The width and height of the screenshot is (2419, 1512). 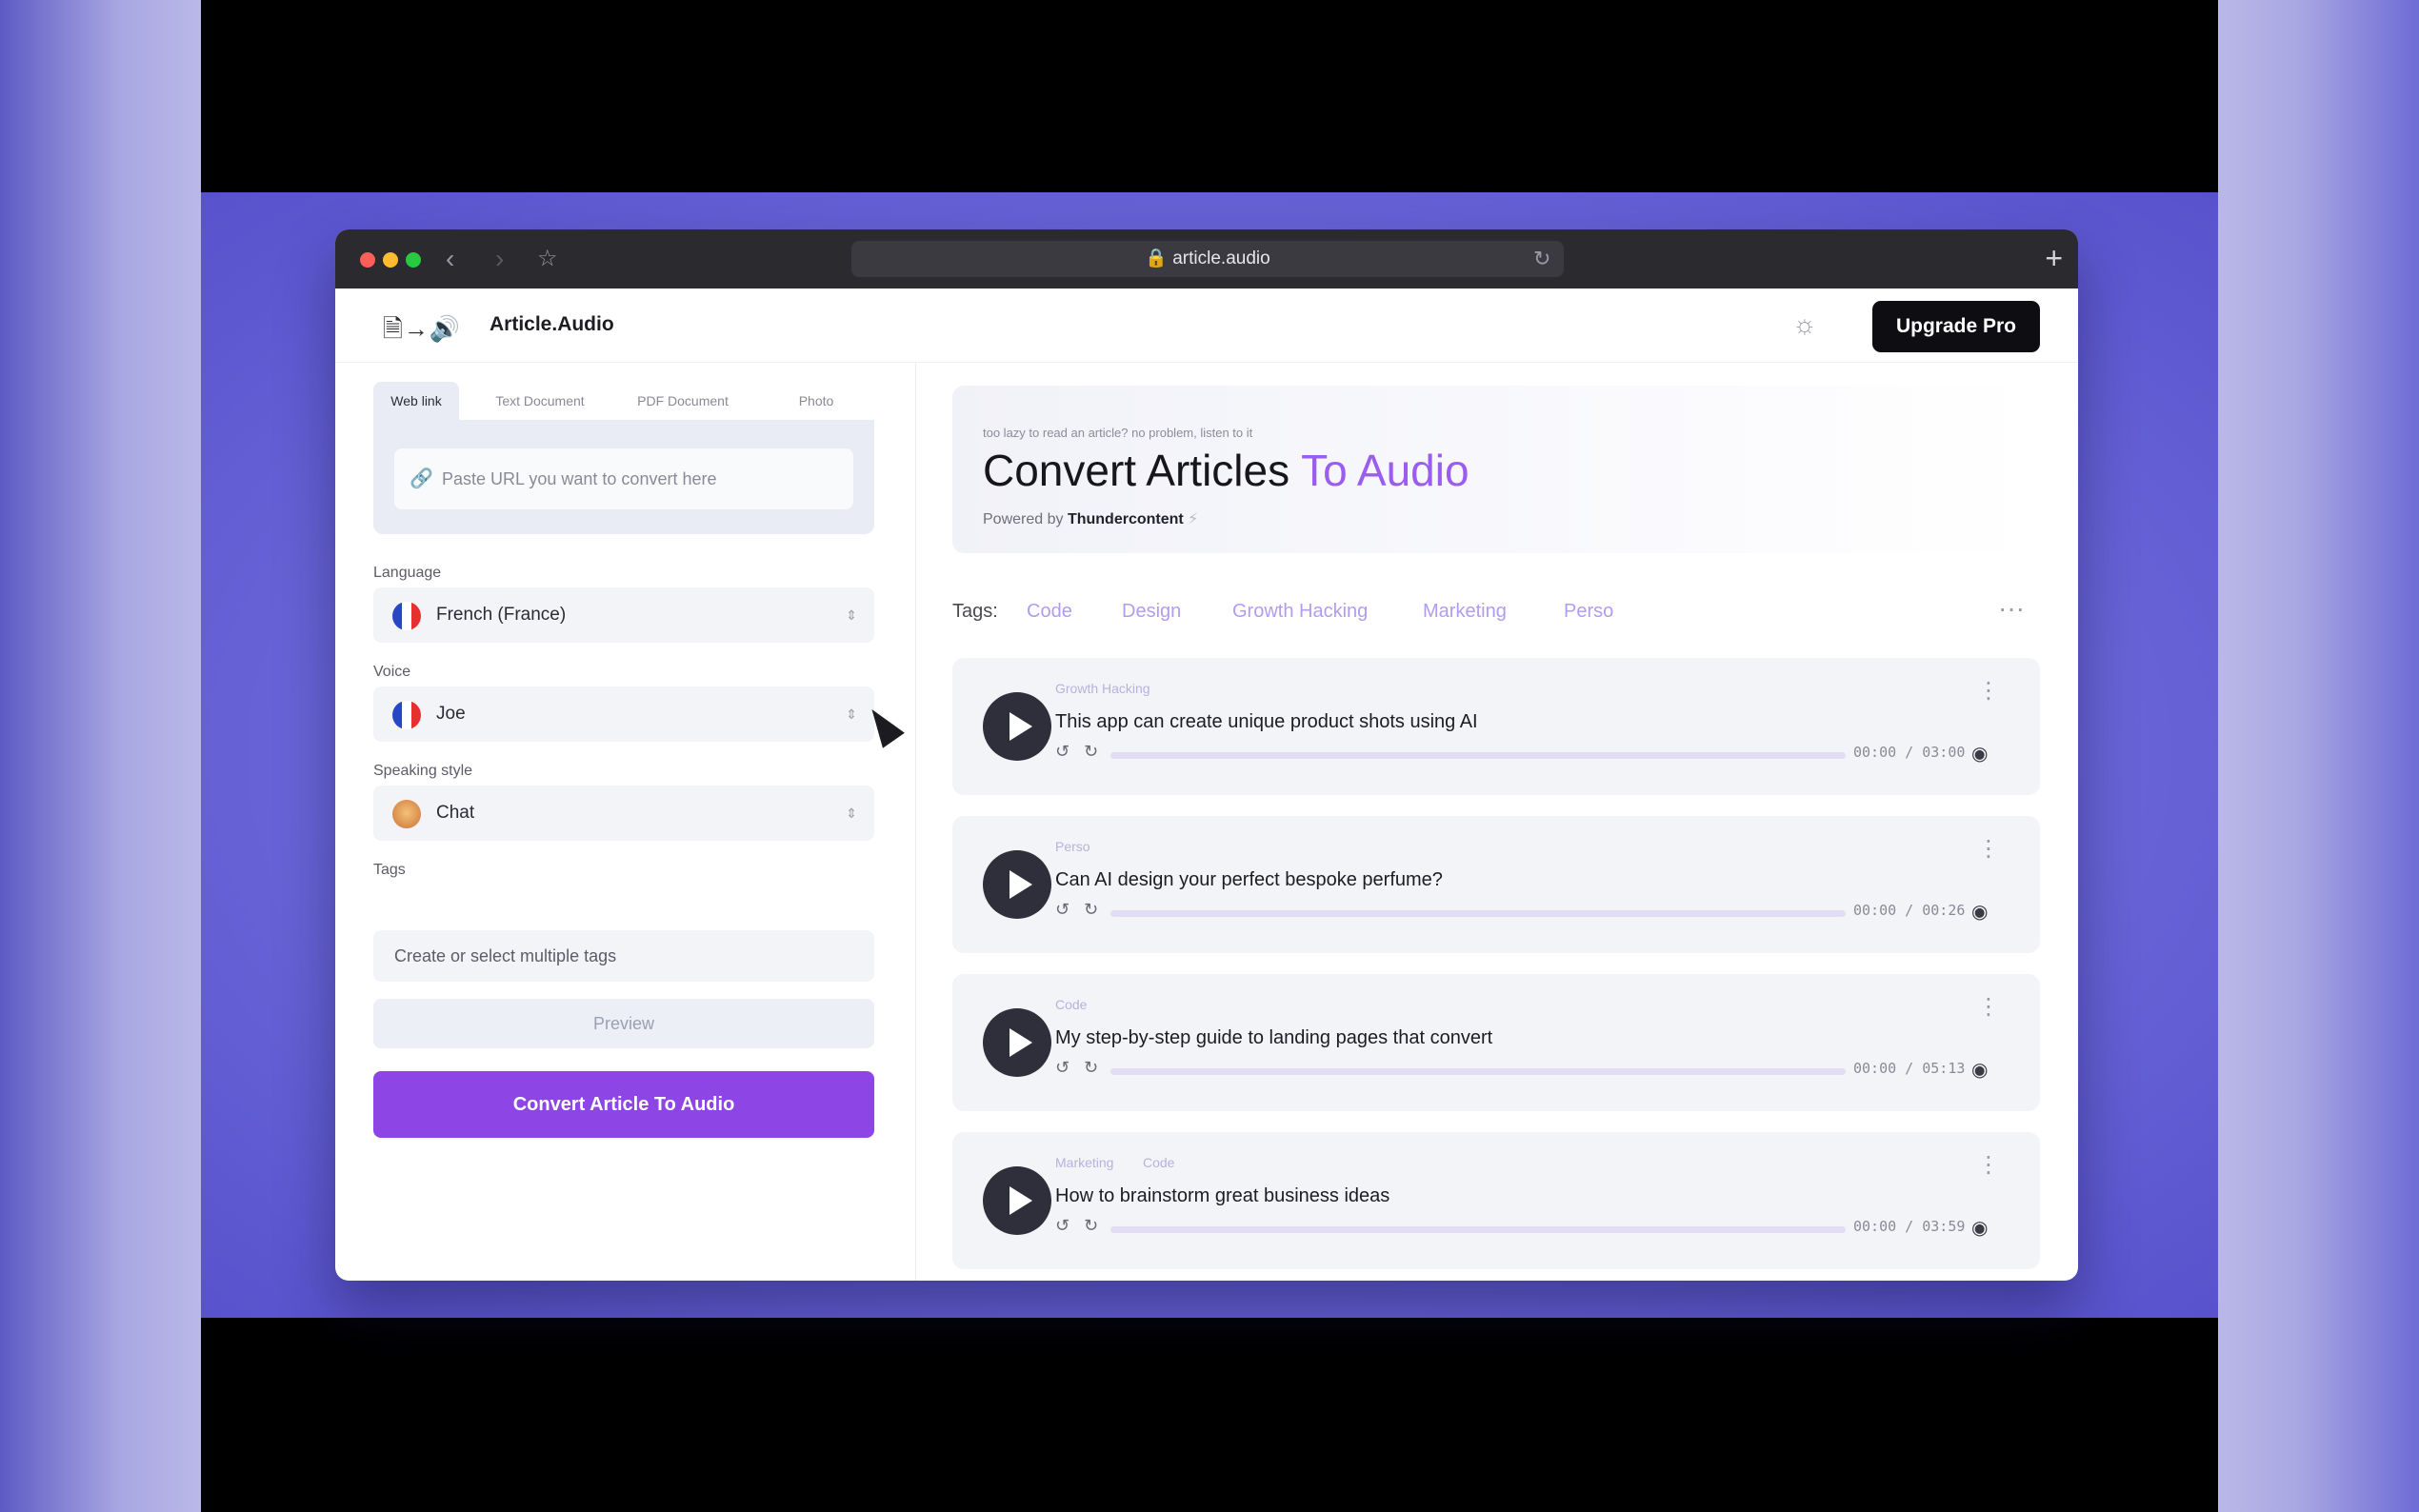 I want to click on url-input: 🔗 Paste URL you want to convert here, so click(x=623, y=478).